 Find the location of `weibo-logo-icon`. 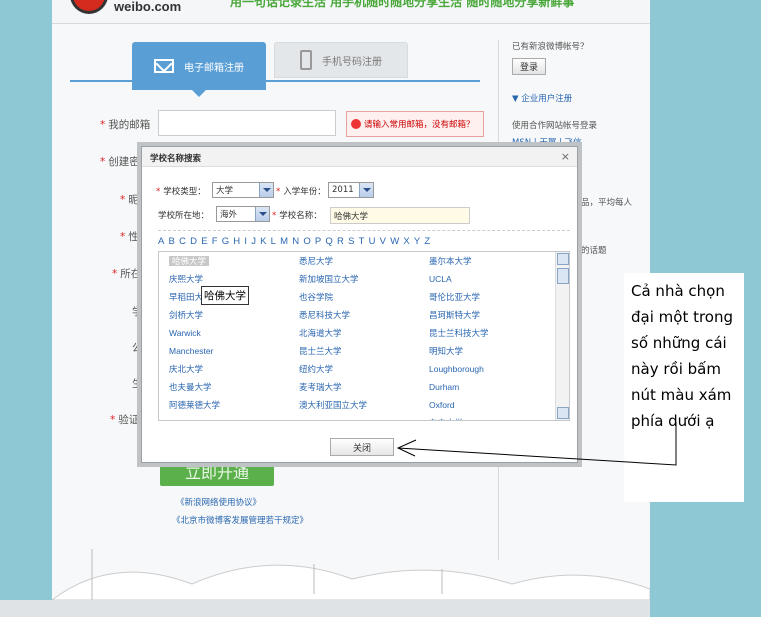

weibo-logo-icon is located at coordinates (89, 7).